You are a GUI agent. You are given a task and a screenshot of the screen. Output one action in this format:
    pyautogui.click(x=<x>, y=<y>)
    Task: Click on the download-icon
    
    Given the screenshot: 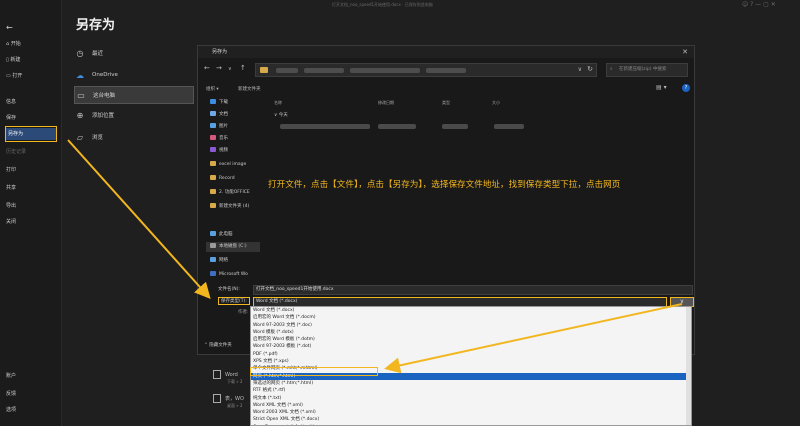 What is the action you would take?
    pyautogui.click(x=213, y=101)
    